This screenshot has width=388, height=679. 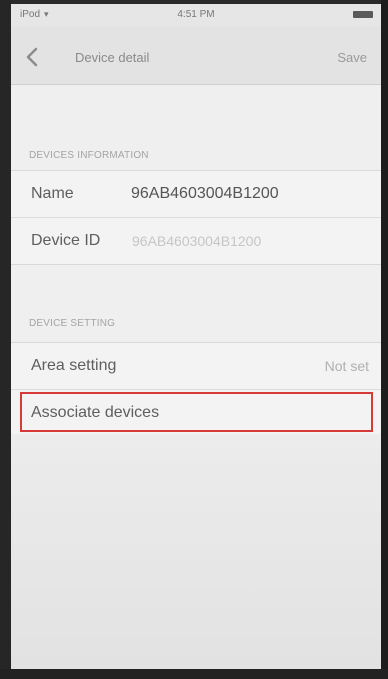 I want to click on status-time: 4:51 PM, so click(x=196, y=14).